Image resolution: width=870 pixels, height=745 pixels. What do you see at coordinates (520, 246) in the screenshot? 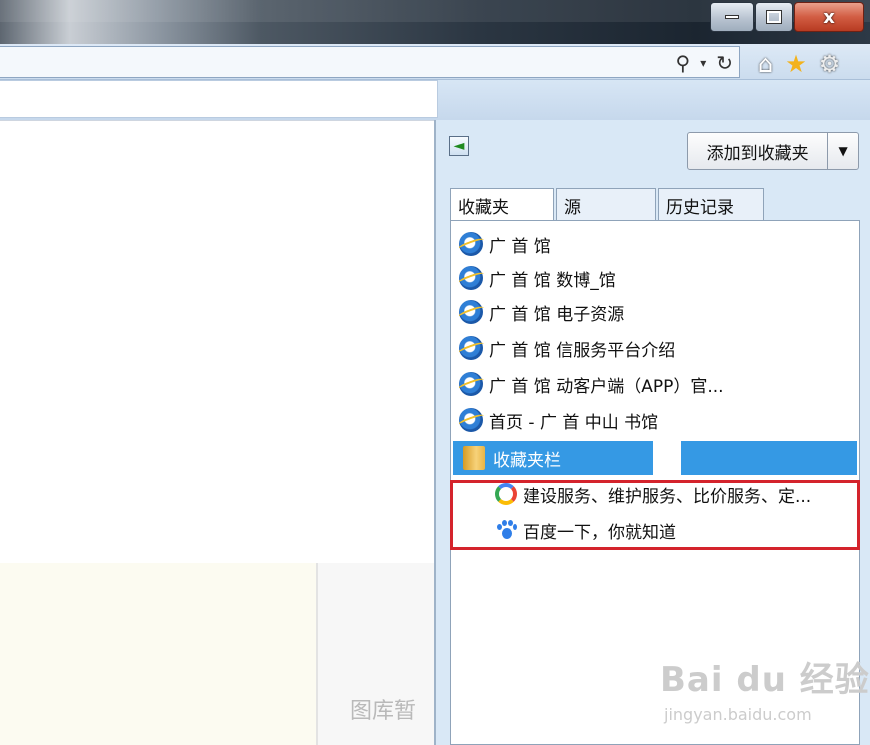
I see `favorite-item-label: 广 首 馆` at bounding box center [520, 246].